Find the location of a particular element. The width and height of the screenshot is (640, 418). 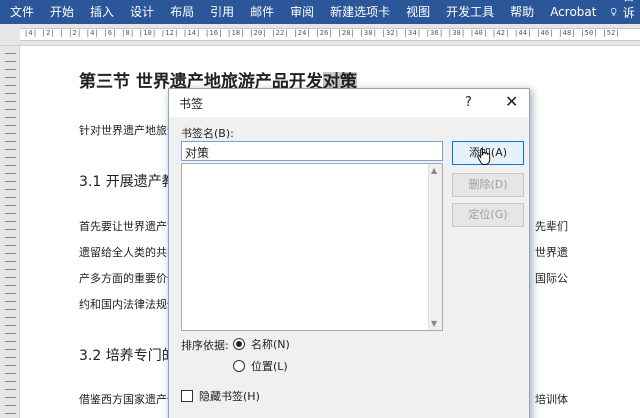

sort-by-location-radio: 位置(L) is located at coordinates (260, 366).